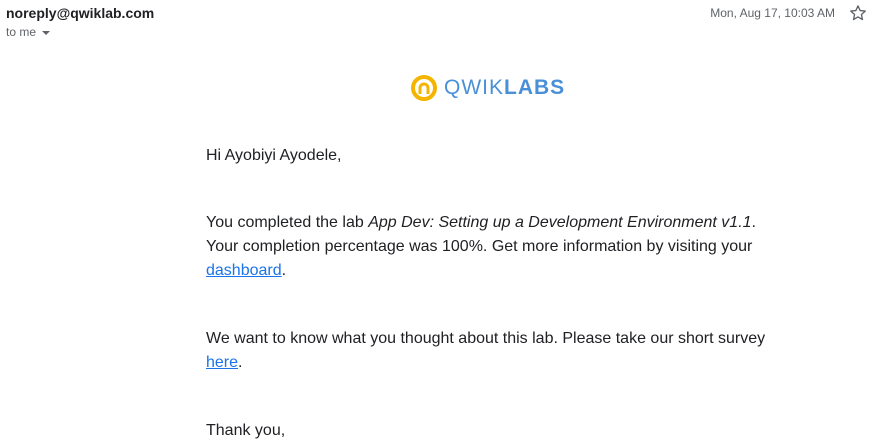 The height and width of the screenshot is (442, 874). What do you see at coordinates (772, 13) in the screenshot?
I see `email-timestamp: Mon, Aug 17, 10:03 AM` at bounding box center [772, 13].